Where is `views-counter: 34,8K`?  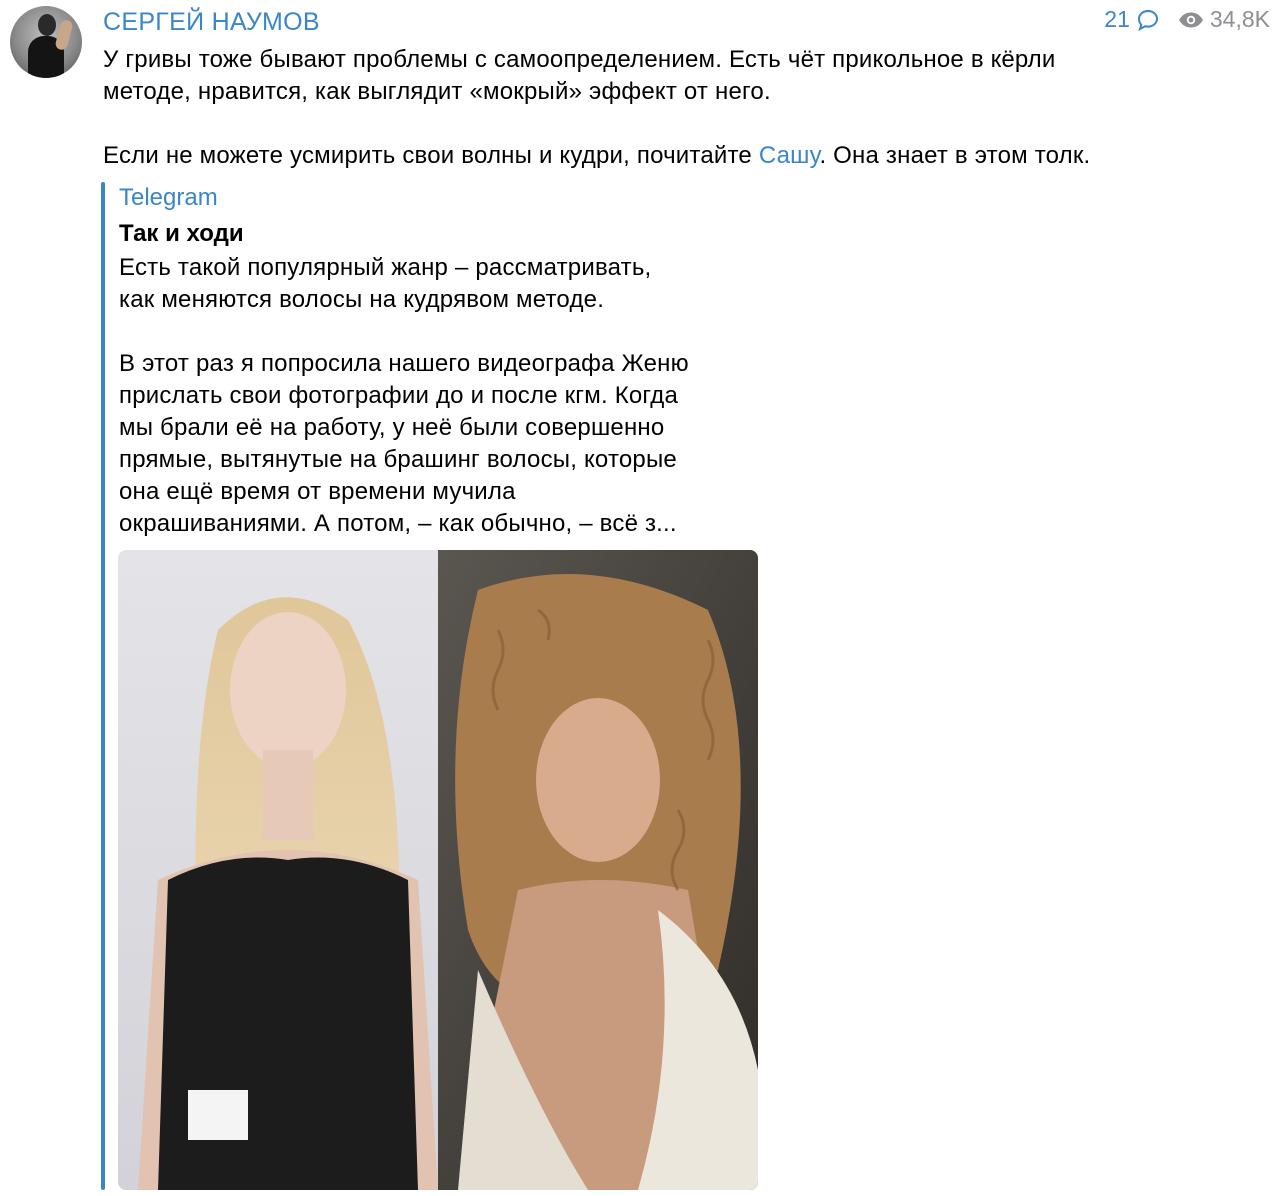 views-counter: 34,8K is located at coordinates (1224, 19).